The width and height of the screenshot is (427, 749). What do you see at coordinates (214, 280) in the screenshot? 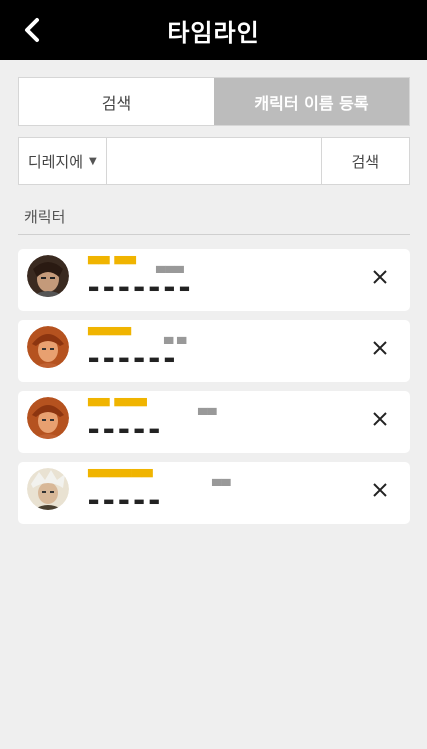
I see `character-card: ▀▀ ▀▀ ▄▄▄ ▬ ▬ ▬ ▬ ▬ ▬ ▬` at bounding box center [214, 280].